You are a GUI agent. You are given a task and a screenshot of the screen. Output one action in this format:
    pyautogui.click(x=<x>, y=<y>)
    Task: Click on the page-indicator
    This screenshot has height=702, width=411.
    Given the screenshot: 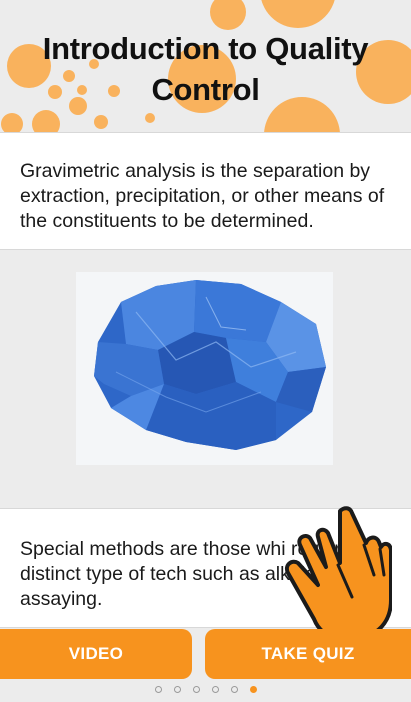 What is the action you would take?
    pyautogui.click(x=205, y=689)
    